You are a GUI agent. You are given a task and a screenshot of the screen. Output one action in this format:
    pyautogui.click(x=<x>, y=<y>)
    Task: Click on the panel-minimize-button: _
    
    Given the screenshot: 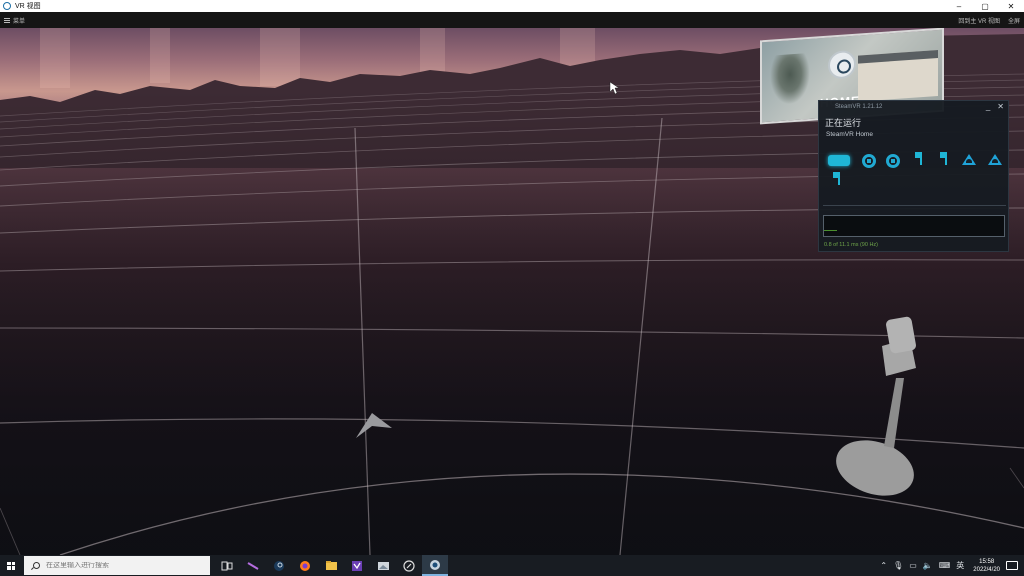 What is the action you would take?
    pyautogui.click(x=988, y=106)
    